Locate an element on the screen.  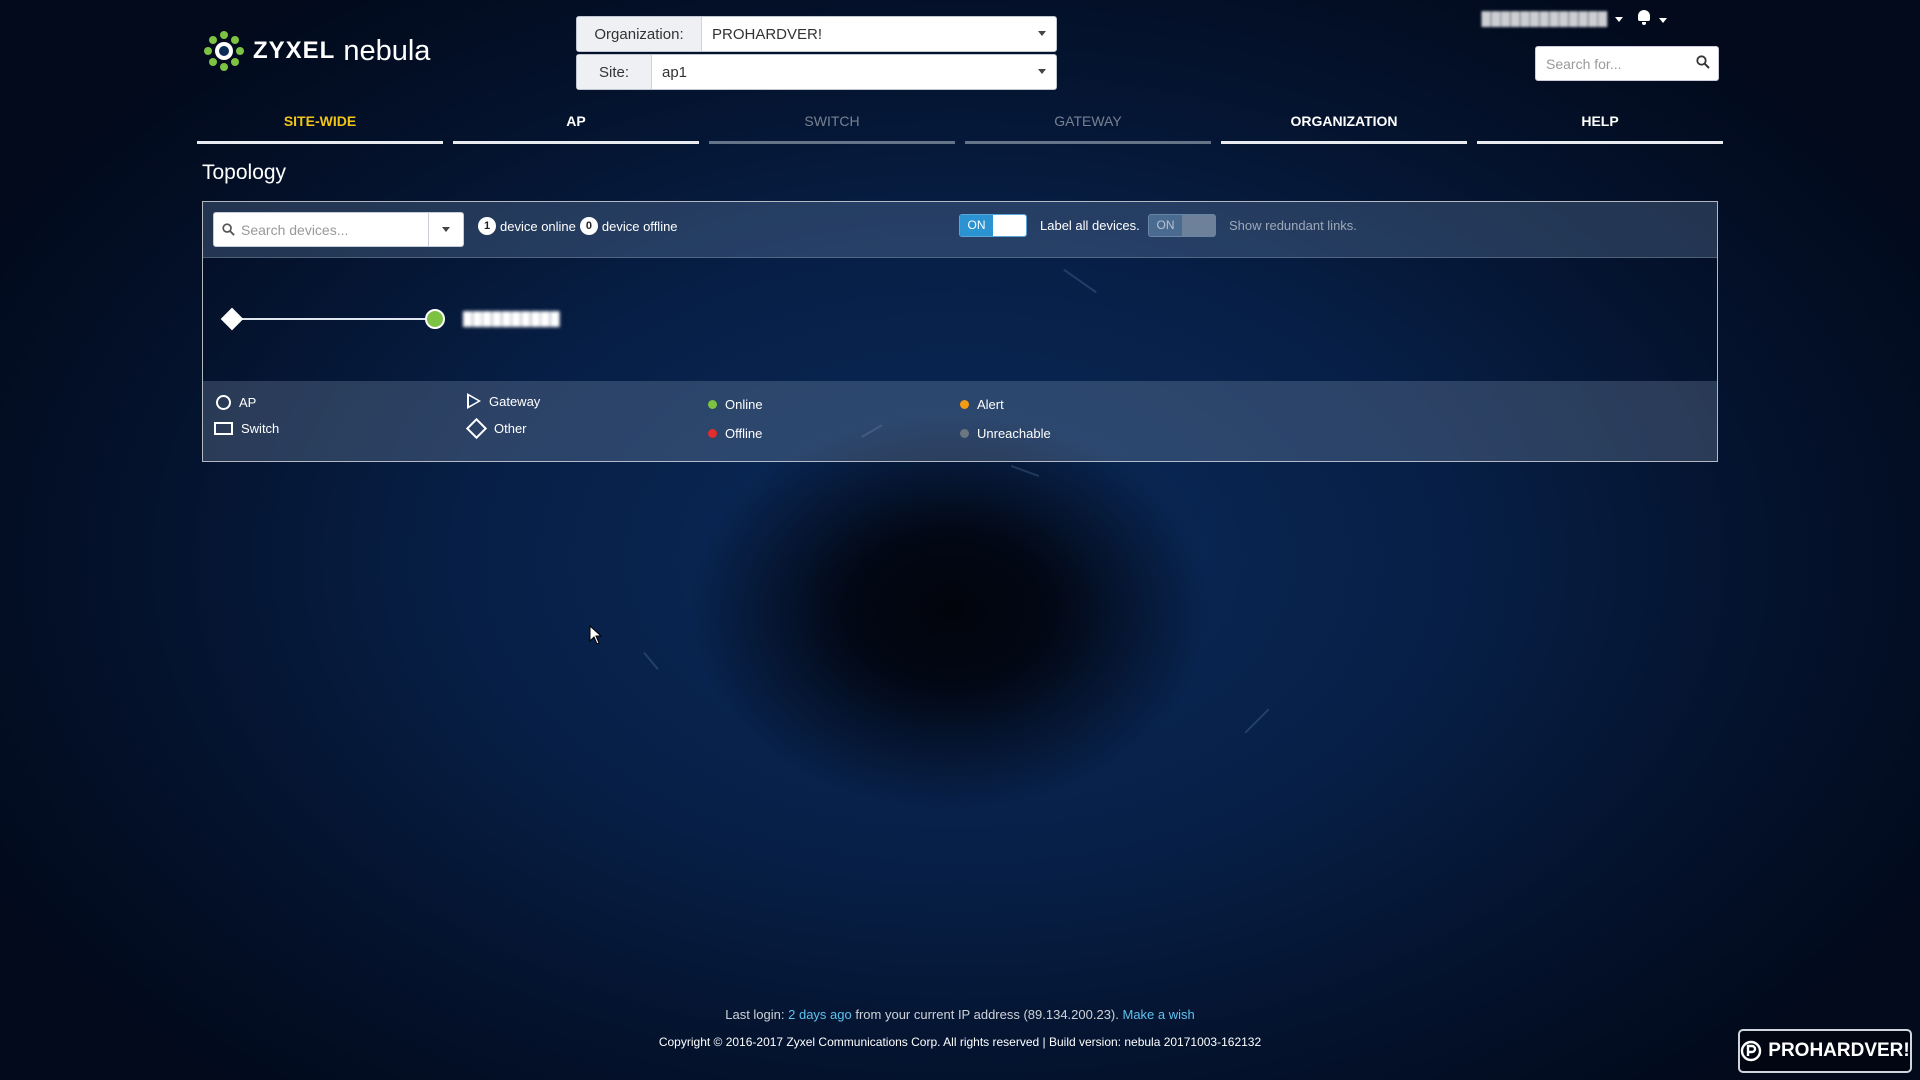
legend-label: Online is located at coordinates (744, 404).